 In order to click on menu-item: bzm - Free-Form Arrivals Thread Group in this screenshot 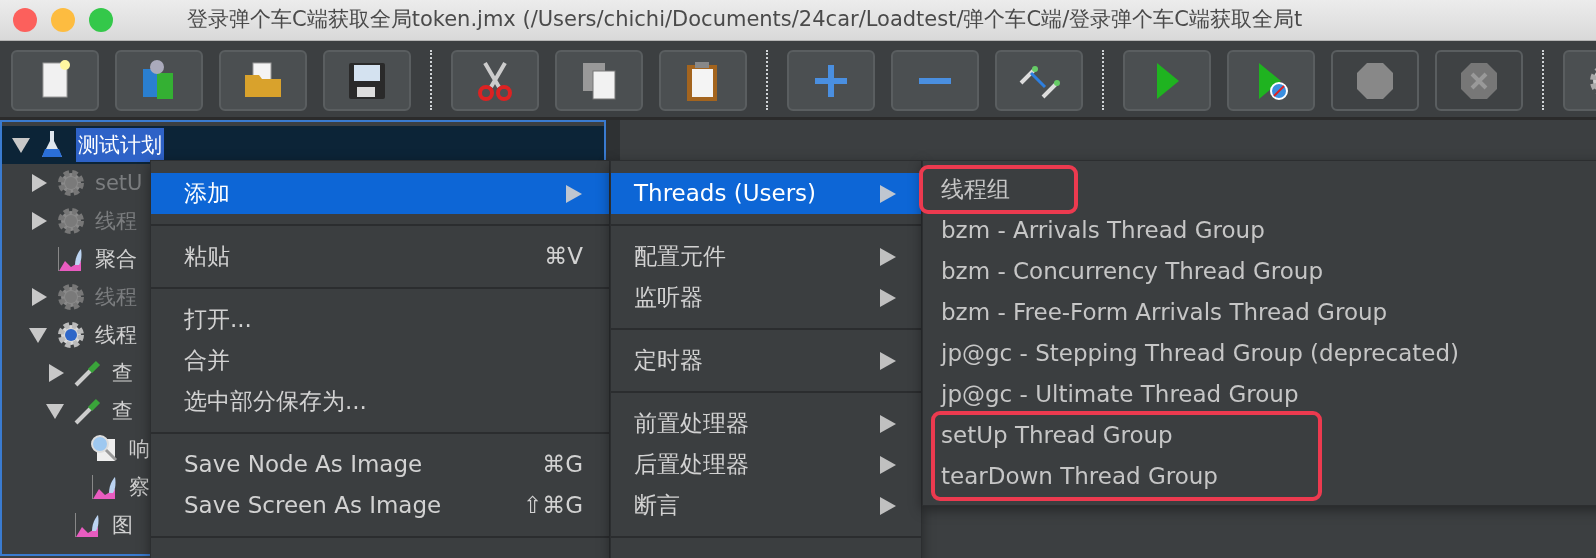, I will do `click(1164, 312)`.